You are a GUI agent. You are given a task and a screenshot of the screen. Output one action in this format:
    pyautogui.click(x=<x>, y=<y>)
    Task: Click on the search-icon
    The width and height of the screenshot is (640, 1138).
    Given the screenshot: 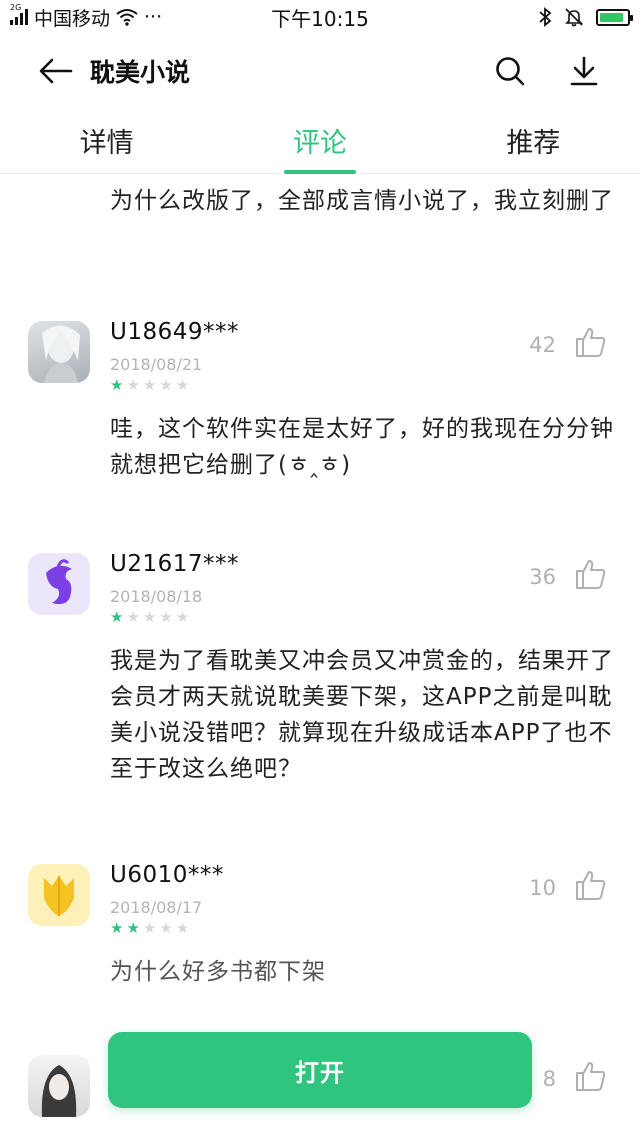 What is the action you would take?
    pyautogui.click(x=510, y=71)
    